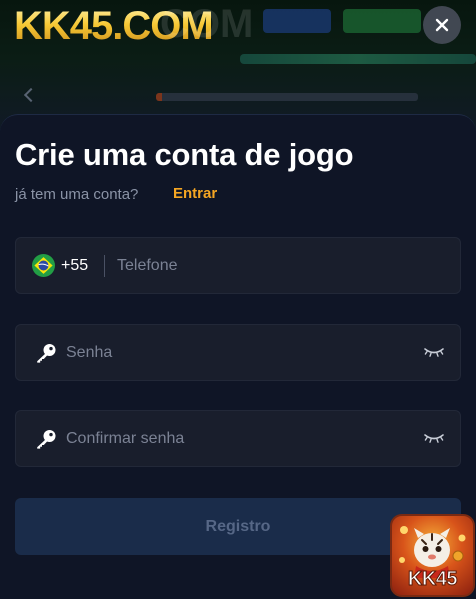 The width and height of the screenshot is (476, 599). I want to click on background-register-button, so click(382, 21).